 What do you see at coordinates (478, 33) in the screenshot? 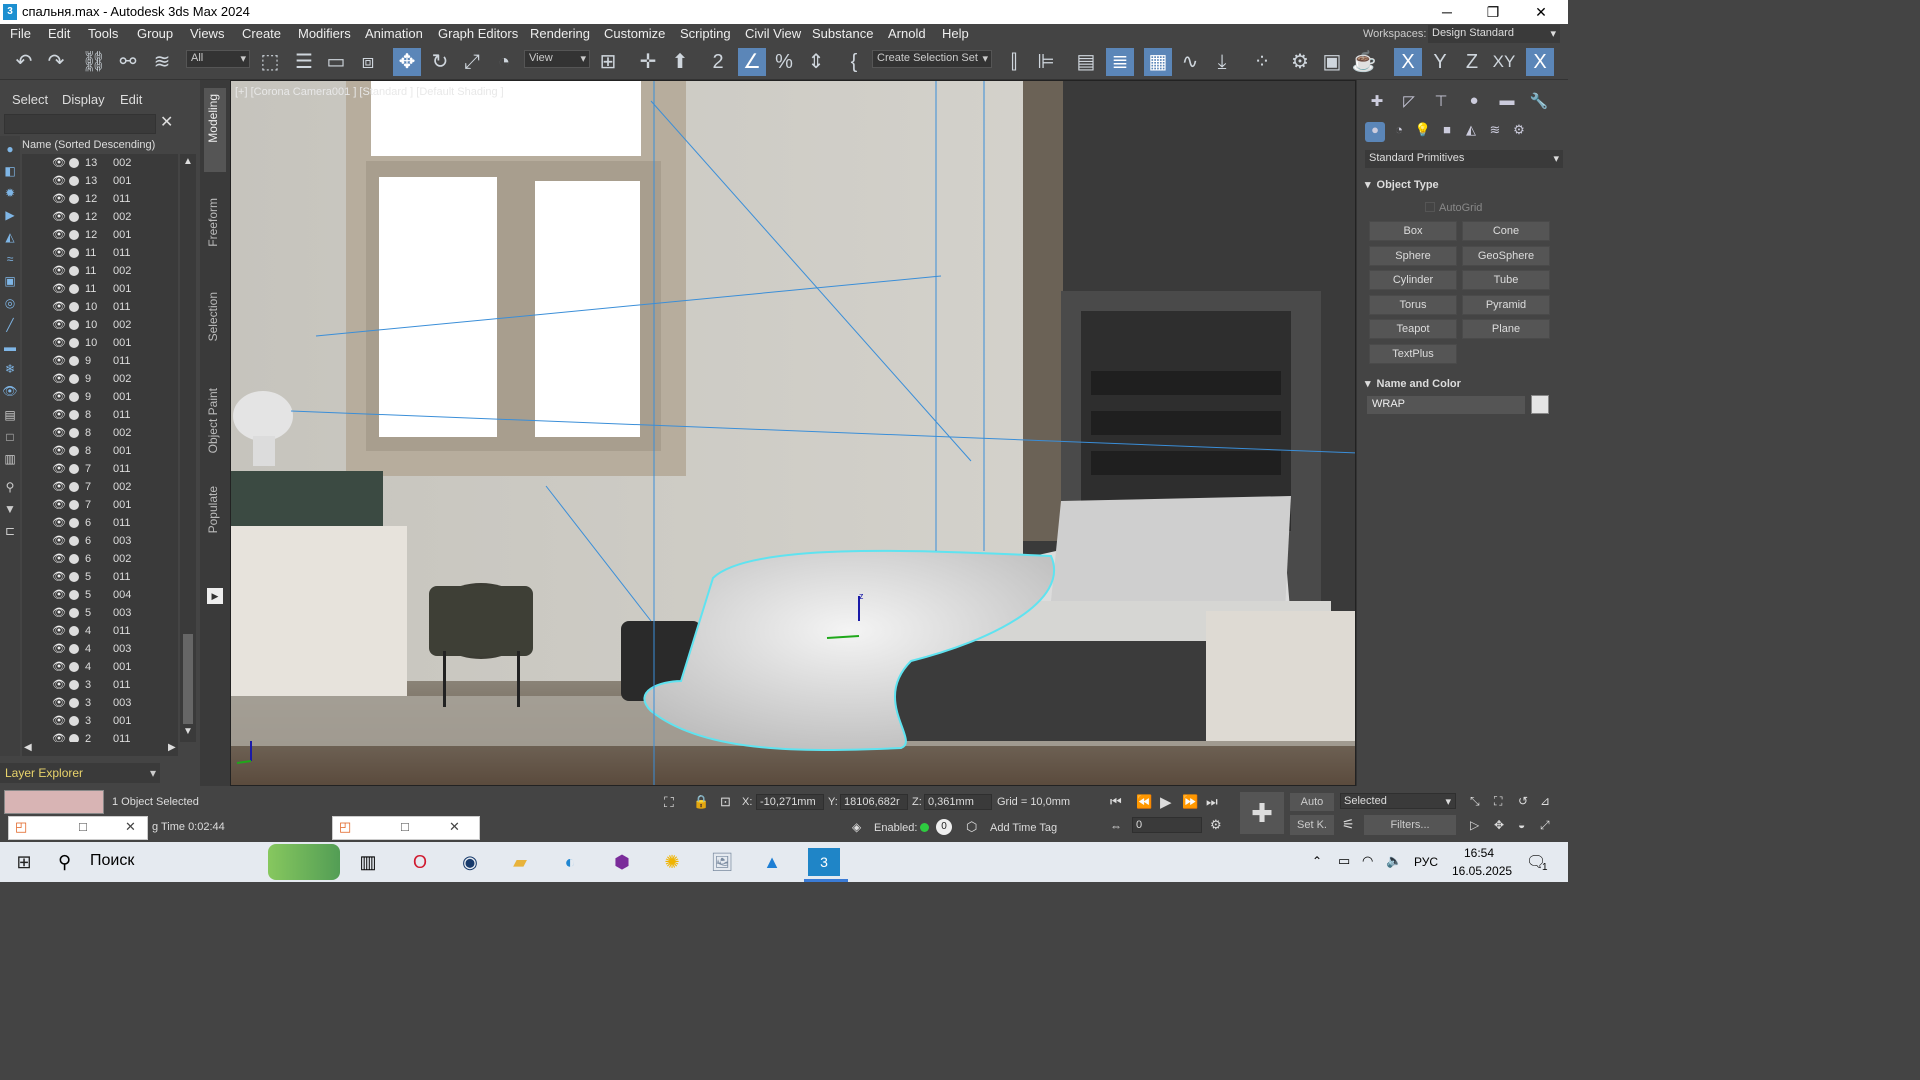
I see `menu-graph-editors: Graph Editors` at bounding box center [478, 33].